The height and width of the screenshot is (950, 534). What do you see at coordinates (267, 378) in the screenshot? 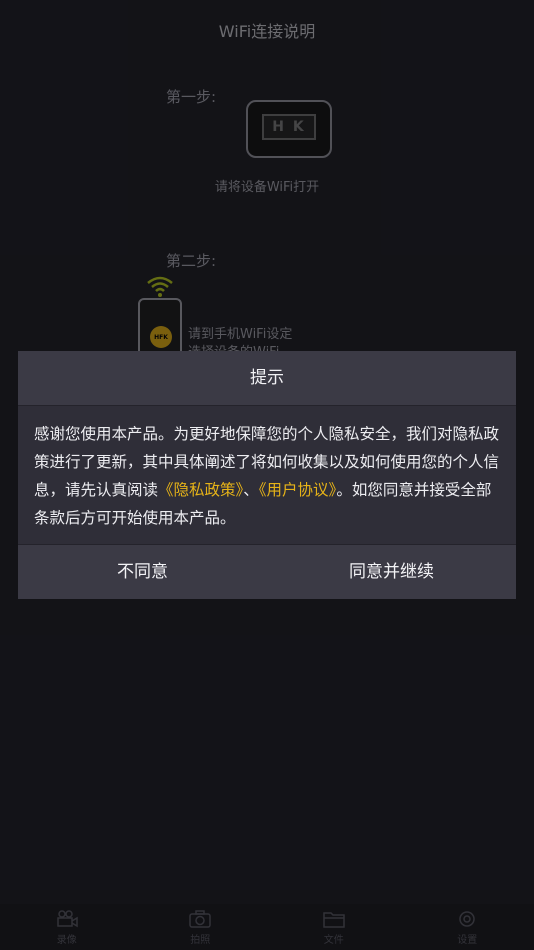
I see `dialog-title: 提示` at bounding box center [267, 378].